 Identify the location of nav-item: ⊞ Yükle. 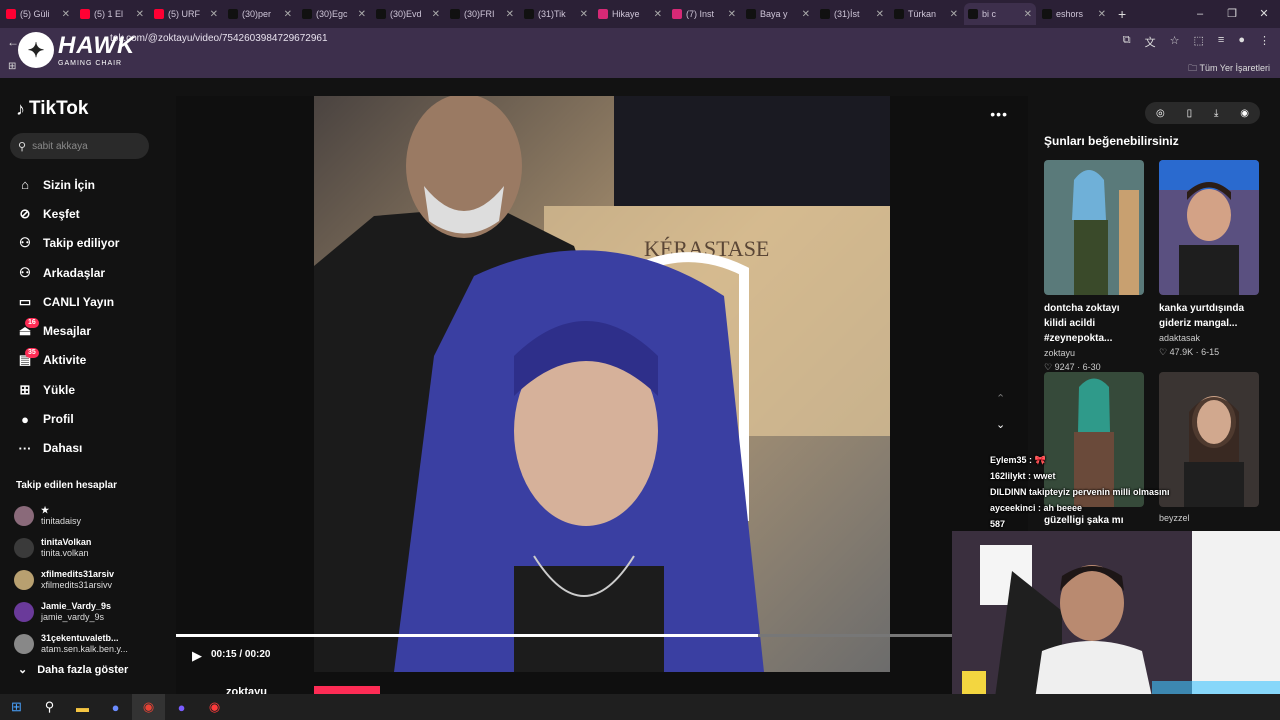
(67, 389).